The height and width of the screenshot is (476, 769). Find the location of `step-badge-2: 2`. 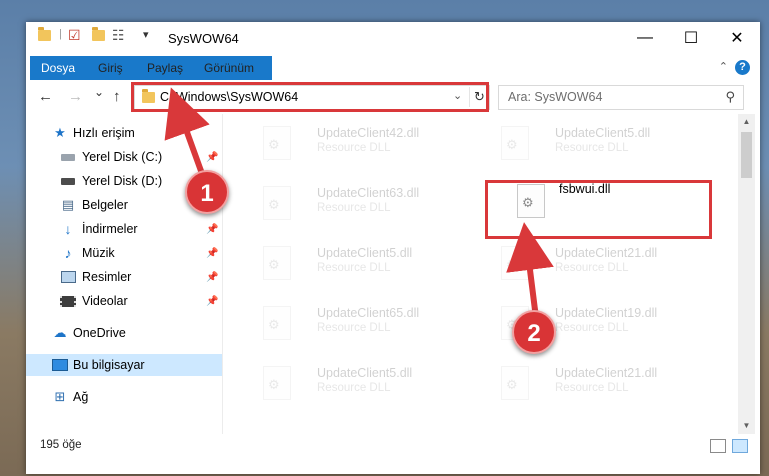

step-badge-2: 2 is located at coordinates (534, 332).